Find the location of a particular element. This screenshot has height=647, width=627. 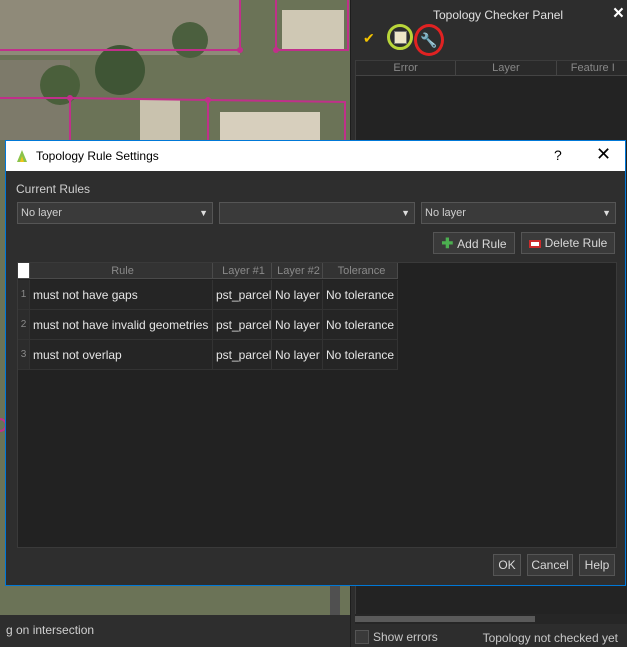

panel-close-icon: × is located at coordinates (618, 14).